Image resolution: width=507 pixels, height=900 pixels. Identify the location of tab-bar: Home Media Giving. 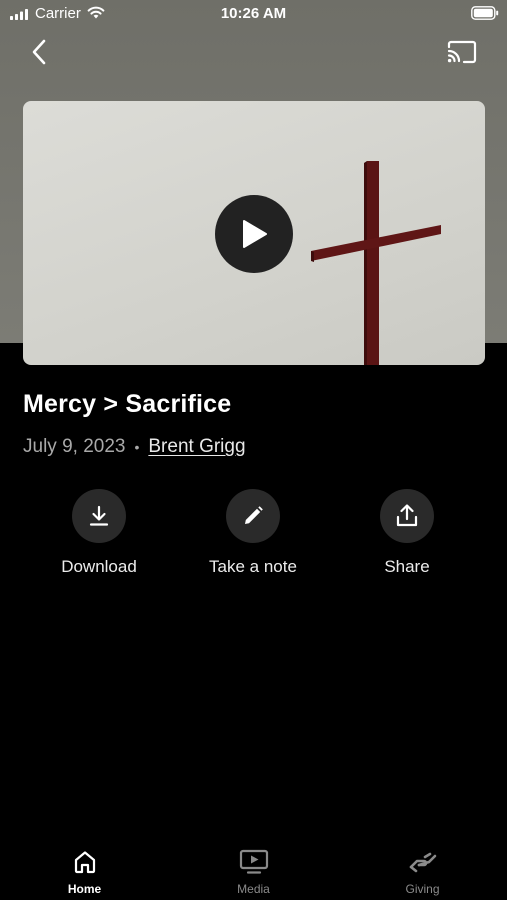
(253, 870).